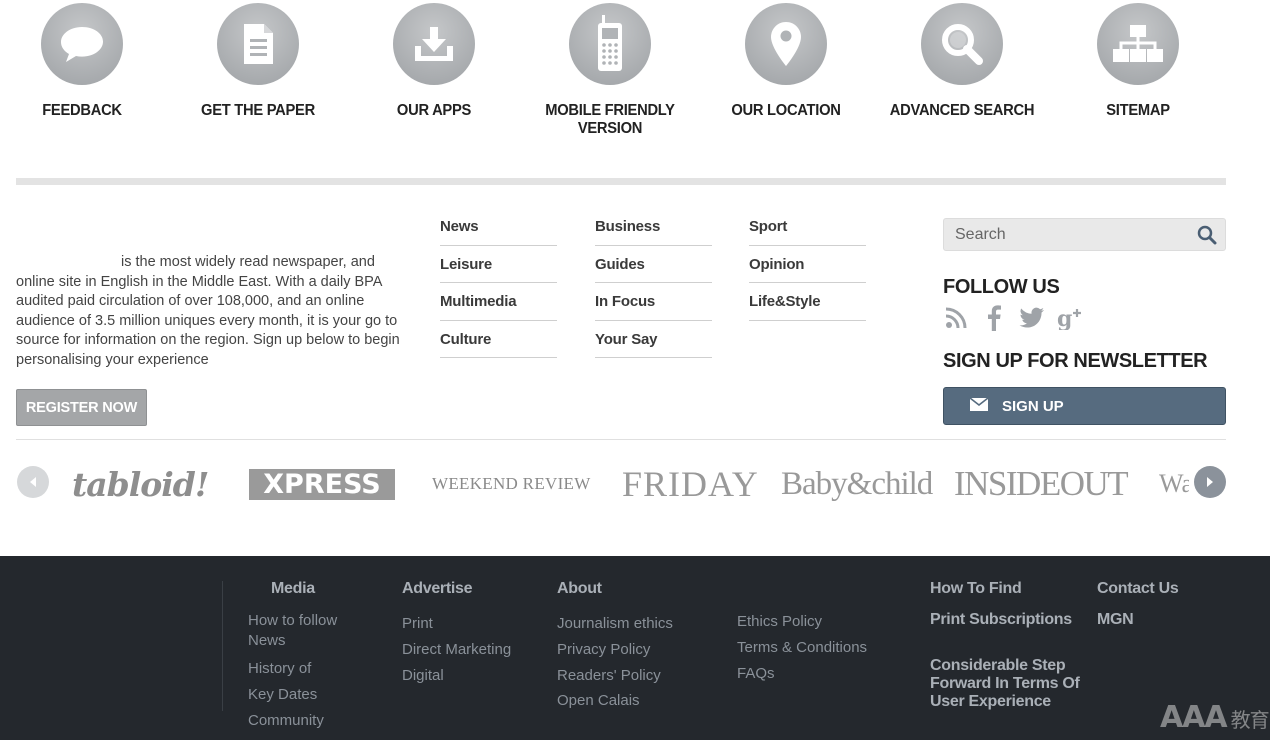 The image size is (1270, 740). I want to click on newsletter-heading: SIGN UP FOR NEWSLETTER, so click(1075, 361).